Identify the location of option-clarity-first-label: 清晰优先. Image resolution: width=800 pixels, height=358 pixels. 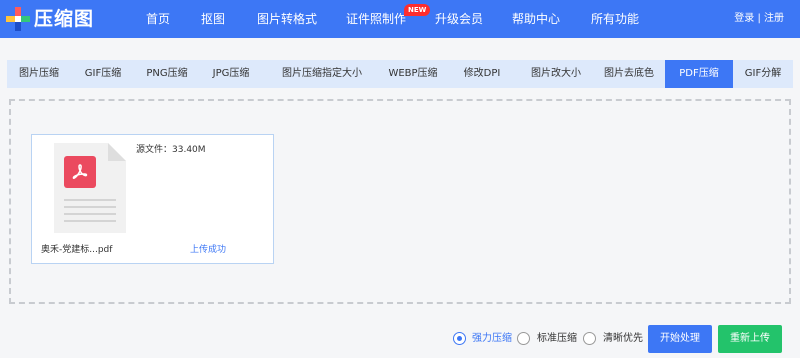
(623, 338).